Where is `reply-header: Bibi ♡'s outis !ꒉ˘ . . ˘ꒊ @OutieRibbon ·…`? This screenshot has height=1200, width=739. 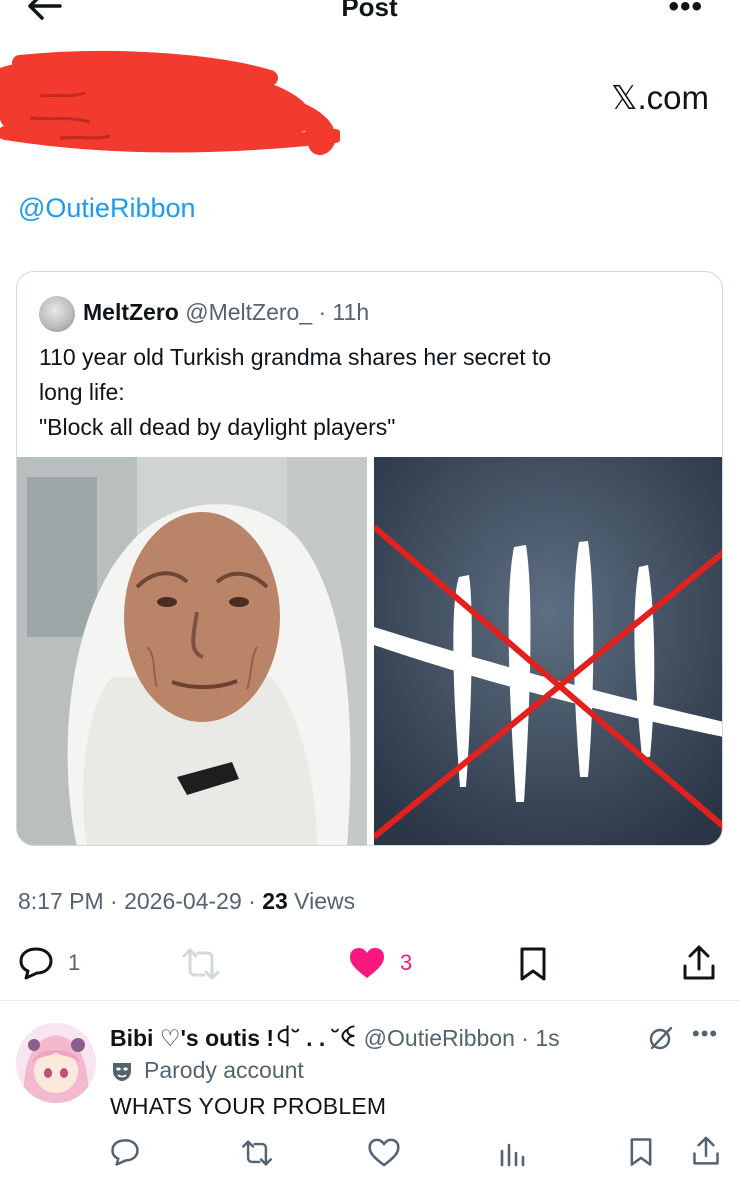 reply-header: Bibi ♡'s outis !ꒉ˘ . . ˘ꒊ @OutieRibbon ·… is located at coordinates (335, 1036).